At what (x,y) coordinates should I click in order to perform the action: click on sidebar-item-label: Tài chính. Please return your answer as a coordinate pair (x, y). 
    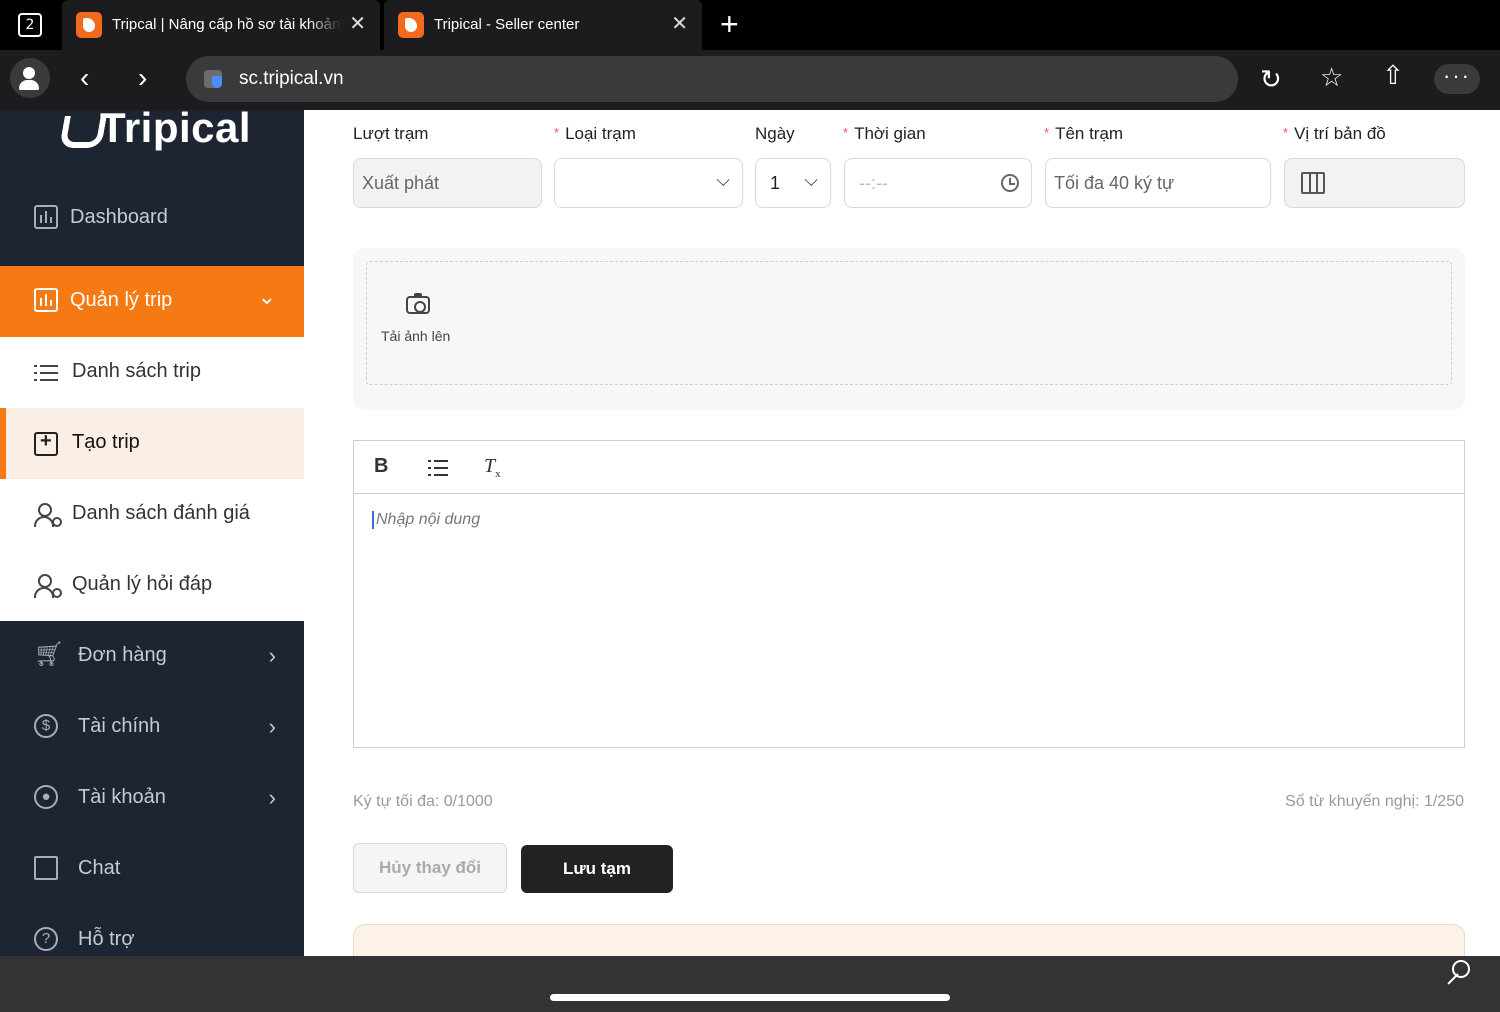
    Looking at the image, I should click on (119, 726).